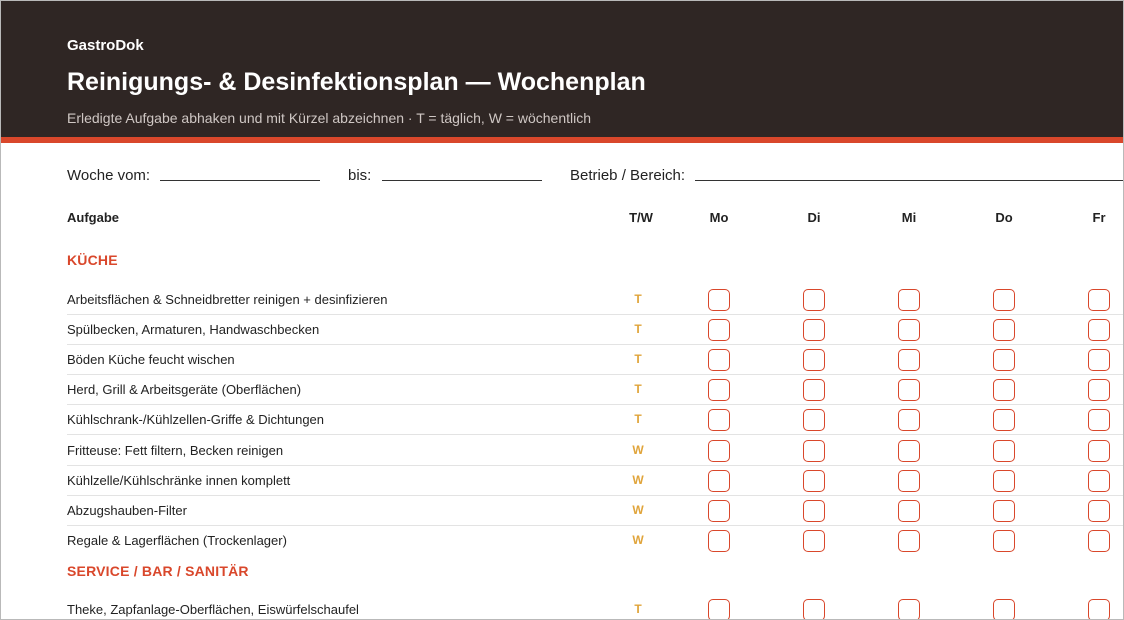 The width and height of the screenshot is (1124, 620). Describe the element at coordinates (814, 217) in the screenshot. I see `column-header-di: Di` at that location.